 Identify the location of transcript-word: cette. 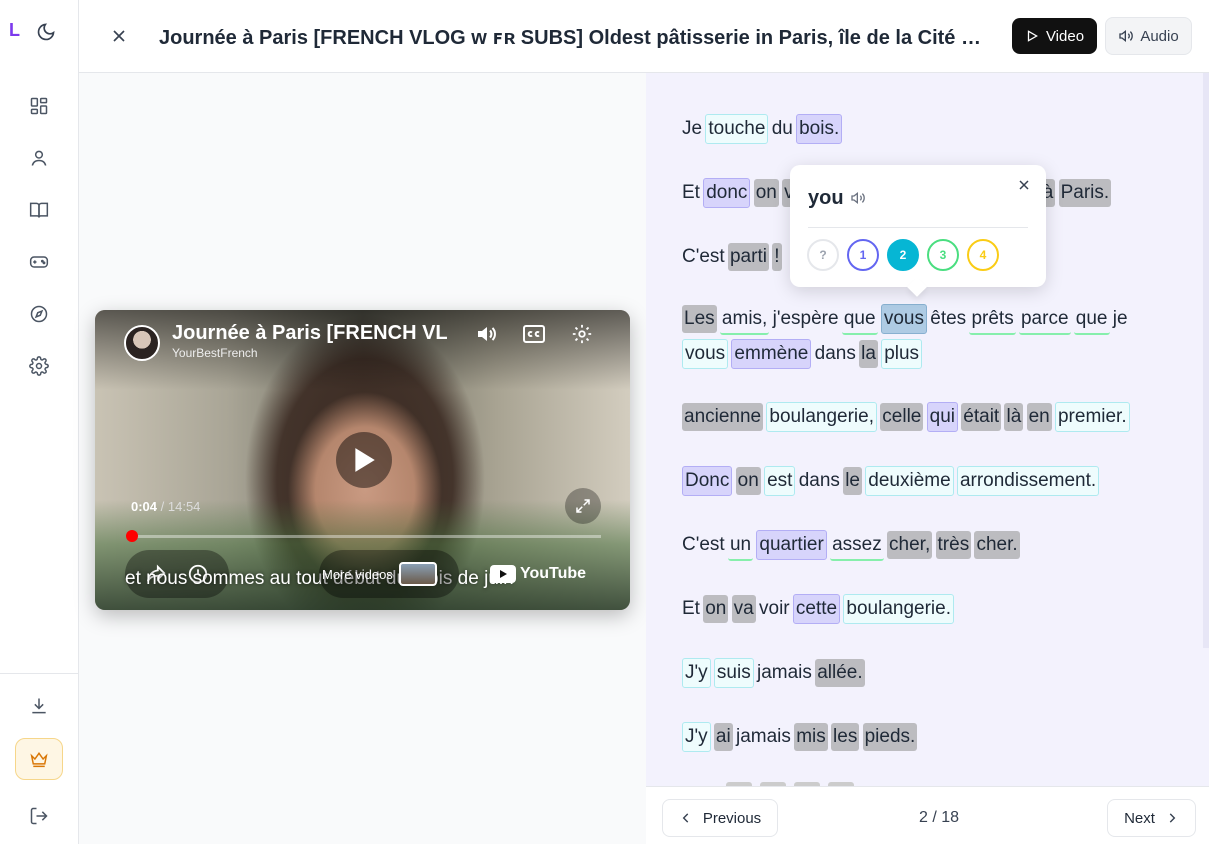
(816, 609).